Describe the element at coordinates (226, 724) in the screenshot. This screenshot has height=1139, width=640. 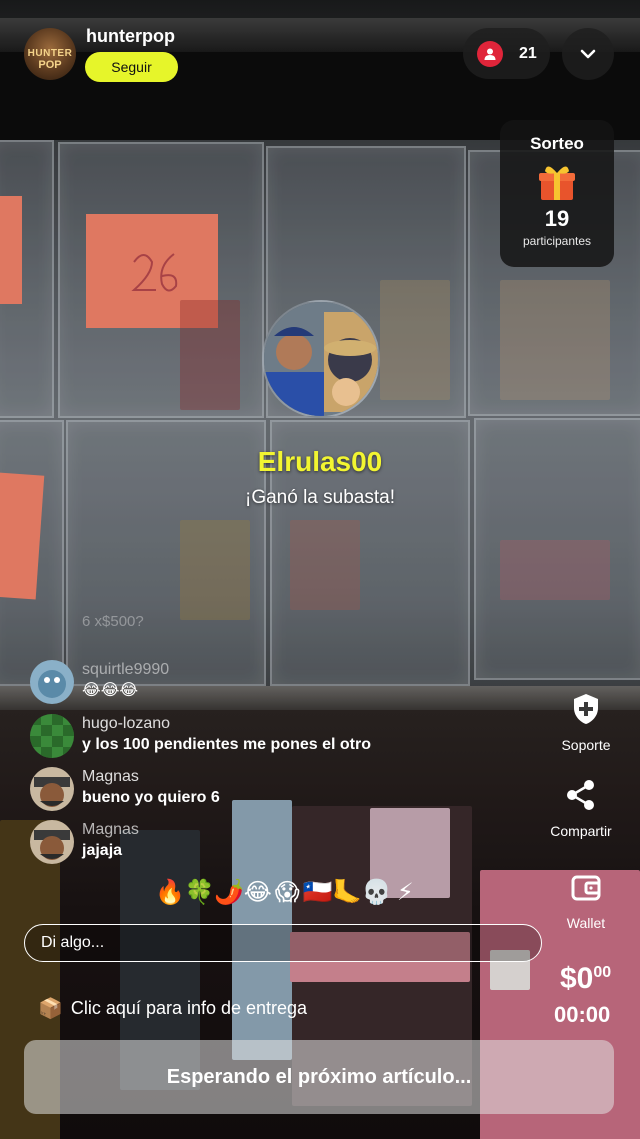
I see `chat-username: hugo-lozano` at that location.